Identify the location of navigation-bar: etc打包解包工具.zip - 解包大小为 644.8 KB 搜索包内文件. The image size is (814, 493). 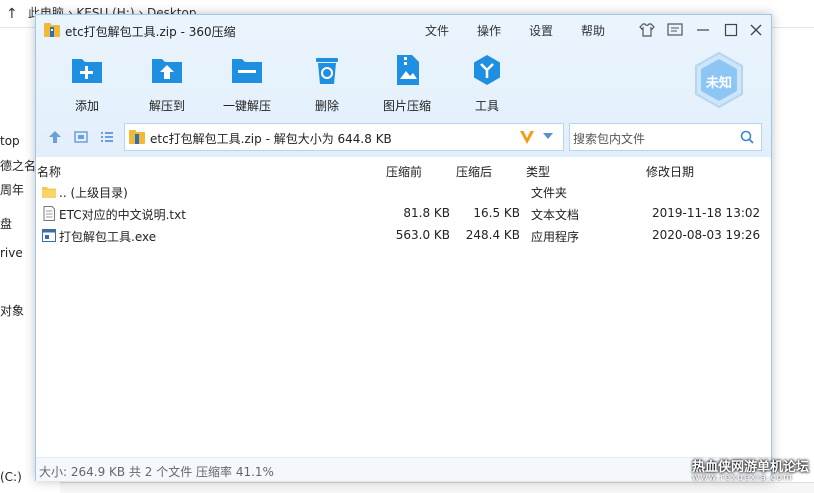
(403, 137).